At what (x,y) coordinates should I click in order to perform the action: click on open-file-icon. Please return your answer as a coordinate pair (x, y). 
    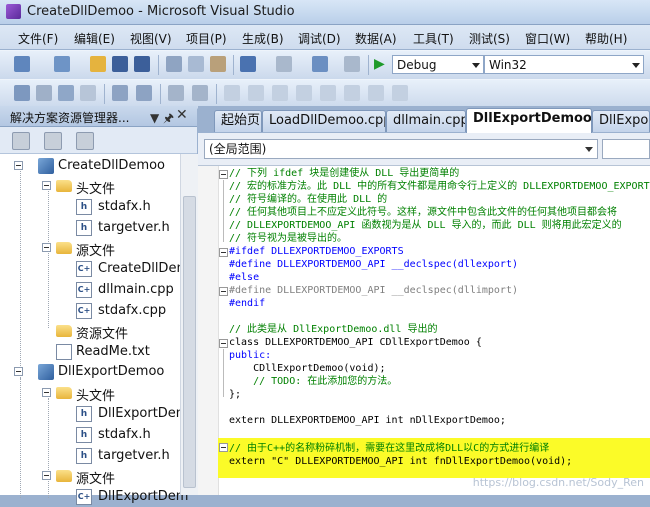
    Looking at the image, I should click on (98, 64).